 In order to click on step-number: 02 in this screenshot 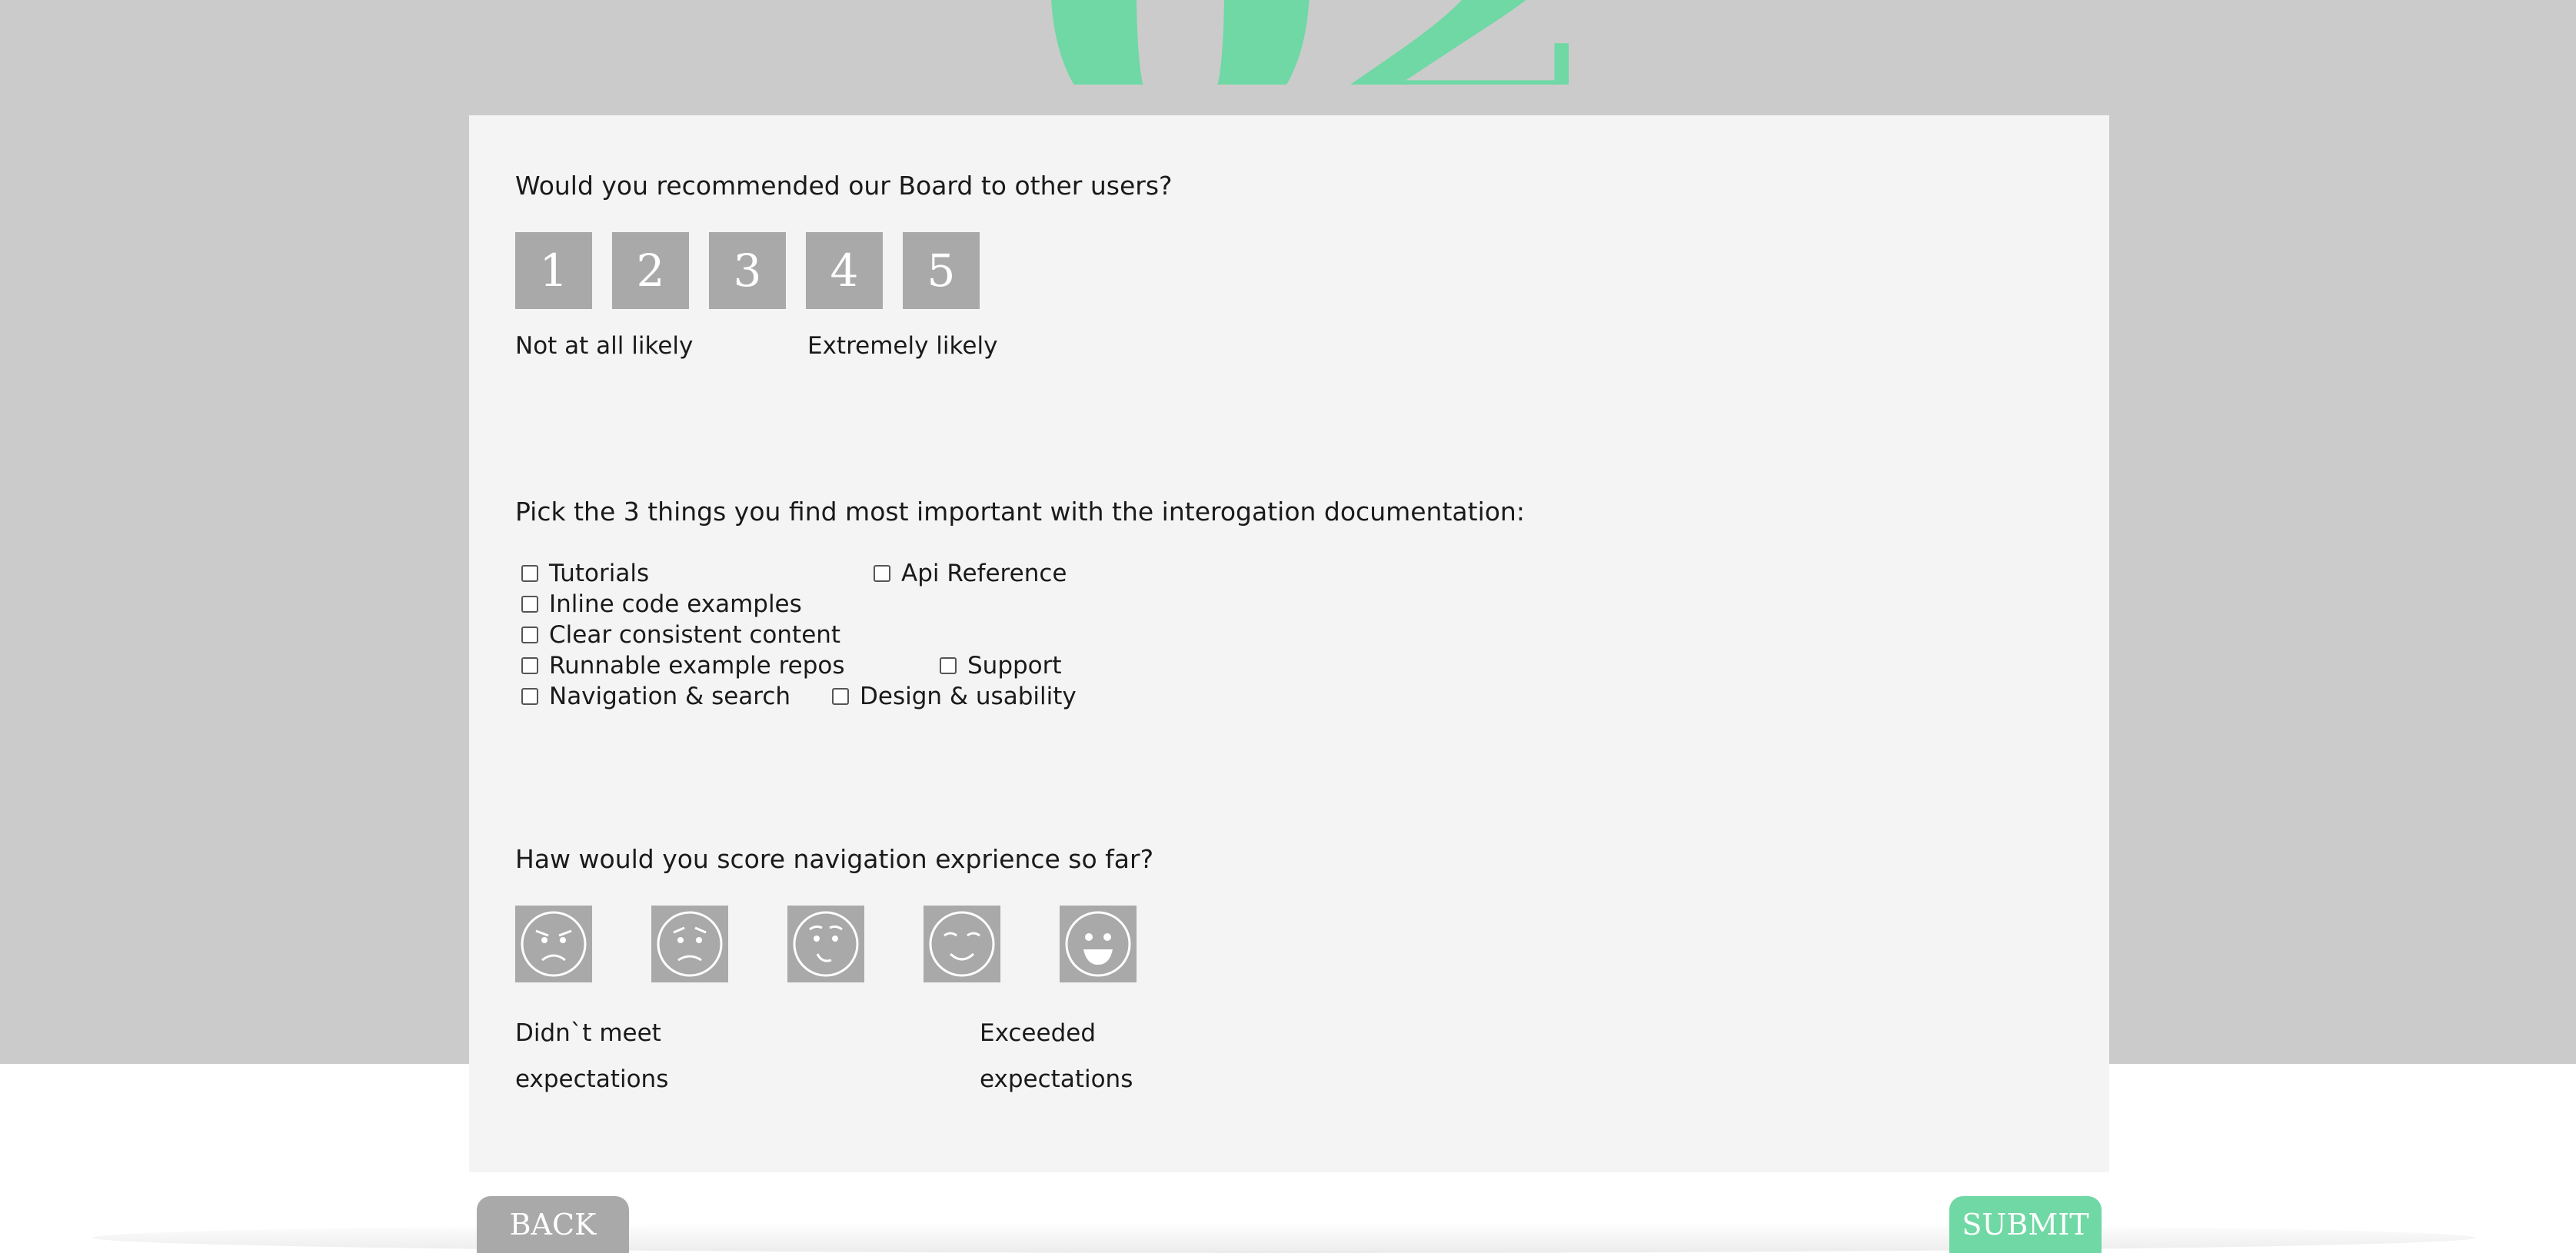, I will do `click(1300, 42)`.